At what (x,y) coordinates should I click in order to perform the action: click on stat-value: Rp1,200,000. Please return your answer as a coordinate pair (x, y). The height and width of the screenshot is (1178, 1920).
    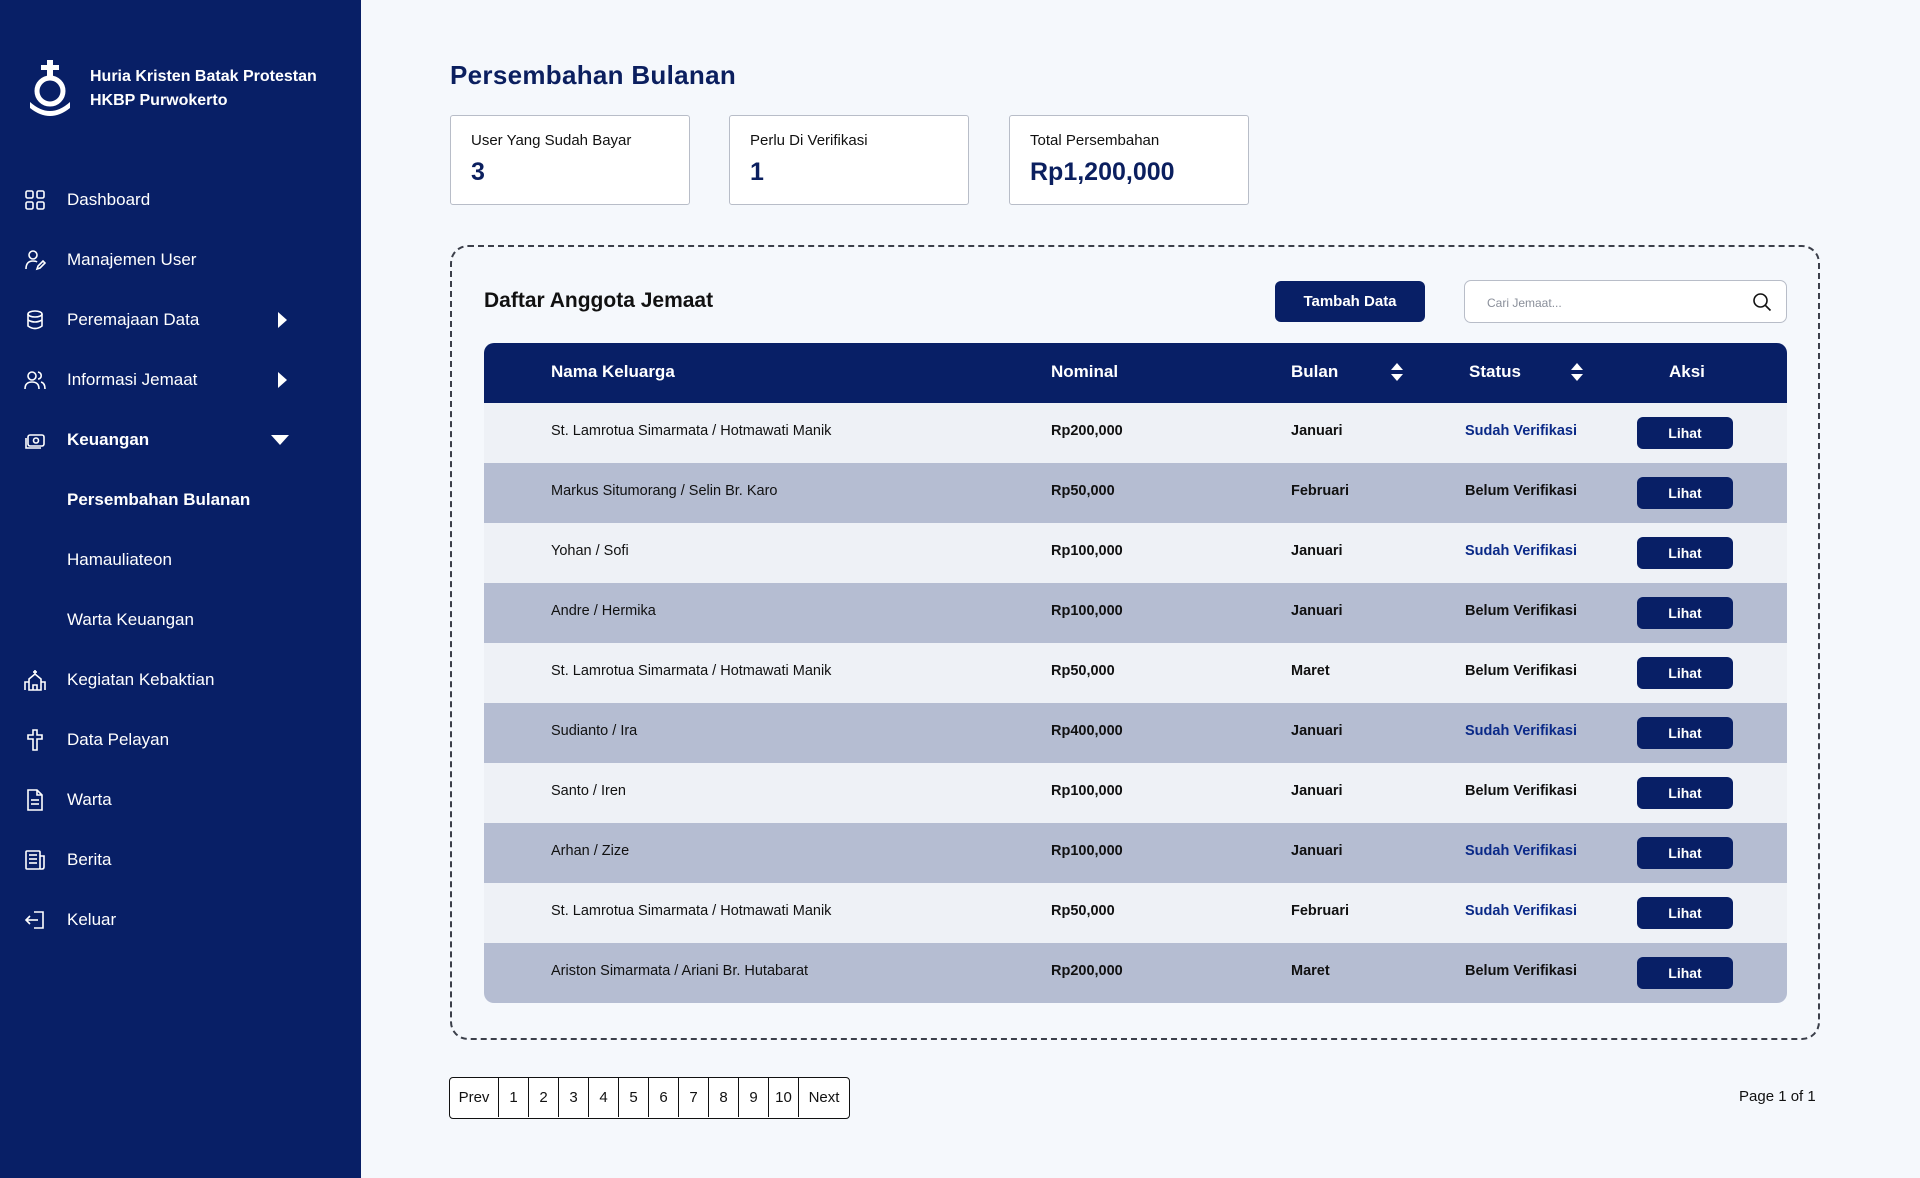
    Looking at the image, I should click on (1102, 172).